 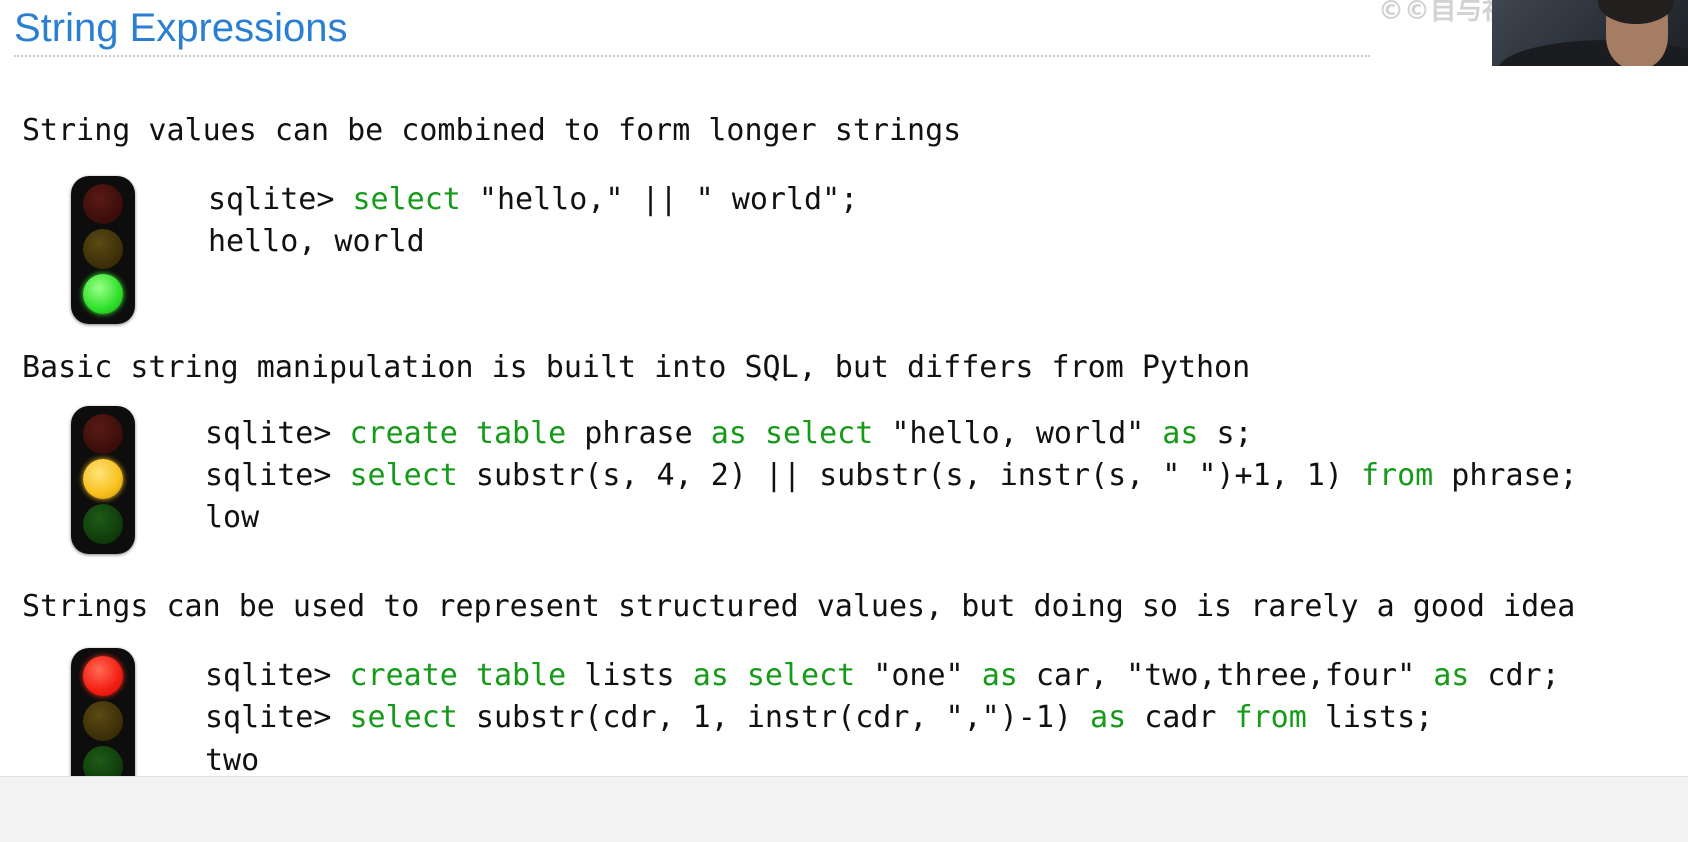 I want to click on red-lamp-lit, so click(x=103, y=676).